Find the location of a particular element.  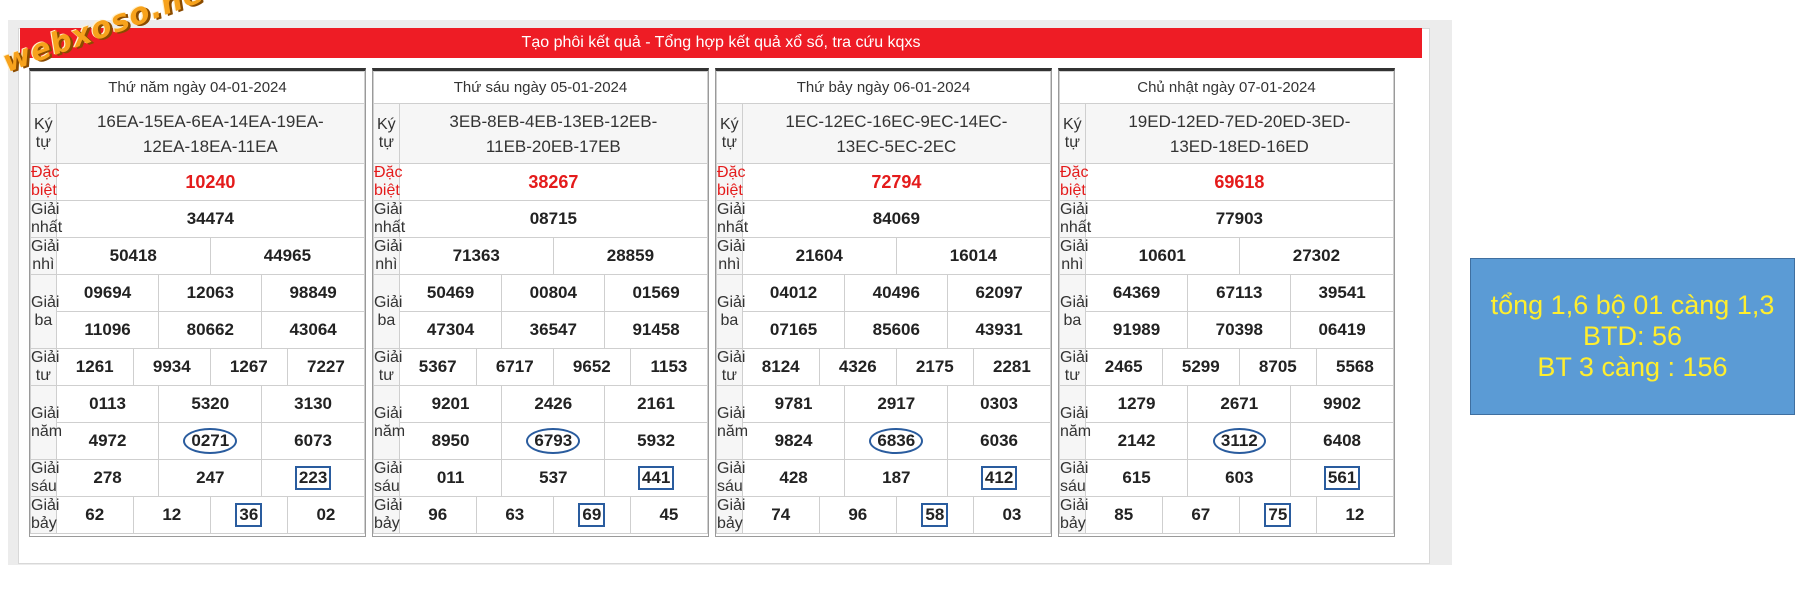

circle-marker: 6836 is located at coordinates (896, 441).